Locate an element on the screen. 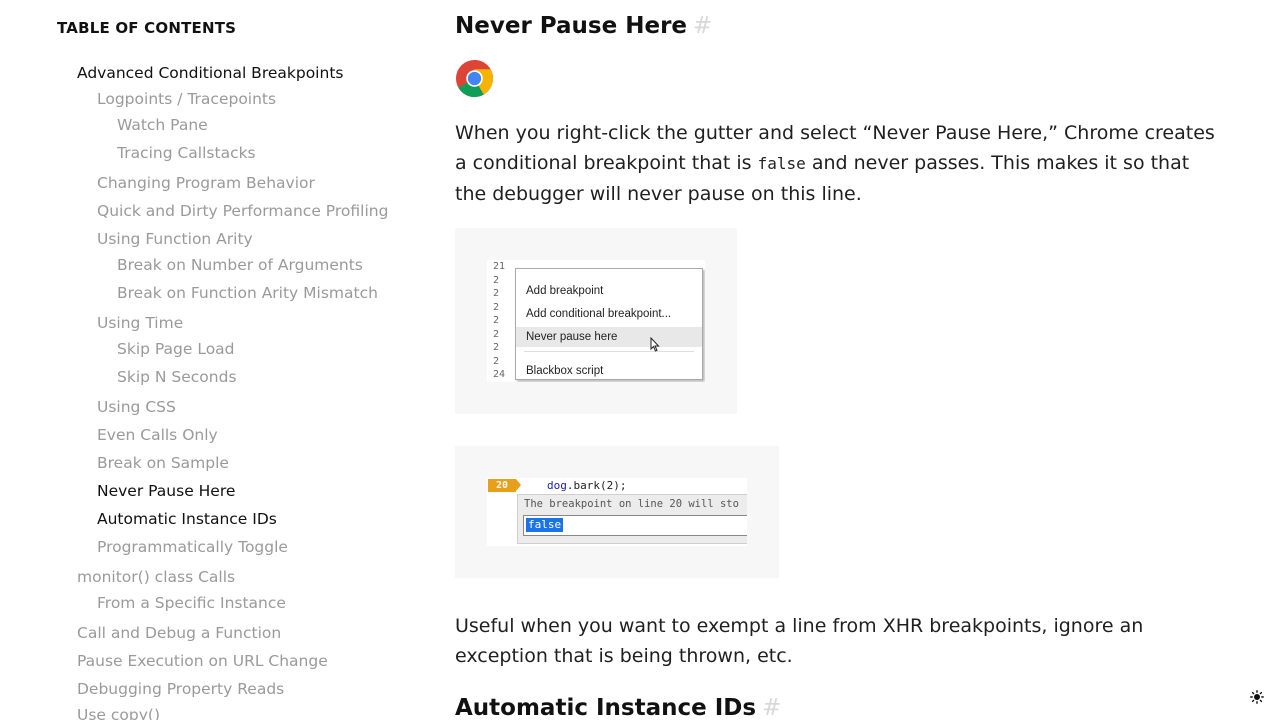  toc-item-automatic-instance-ids: Automatic Instance IDs is located at coordinates (187, 519).